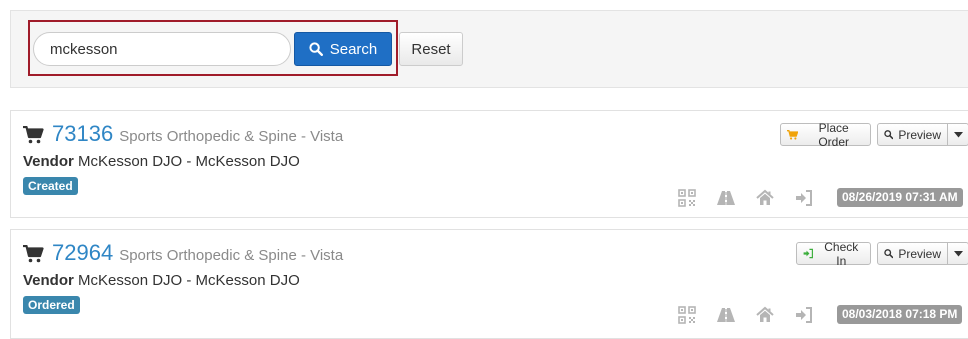  Describe the element at coordinates (50, 186) in the screenshot. I see `status-badge: Created` at that location.